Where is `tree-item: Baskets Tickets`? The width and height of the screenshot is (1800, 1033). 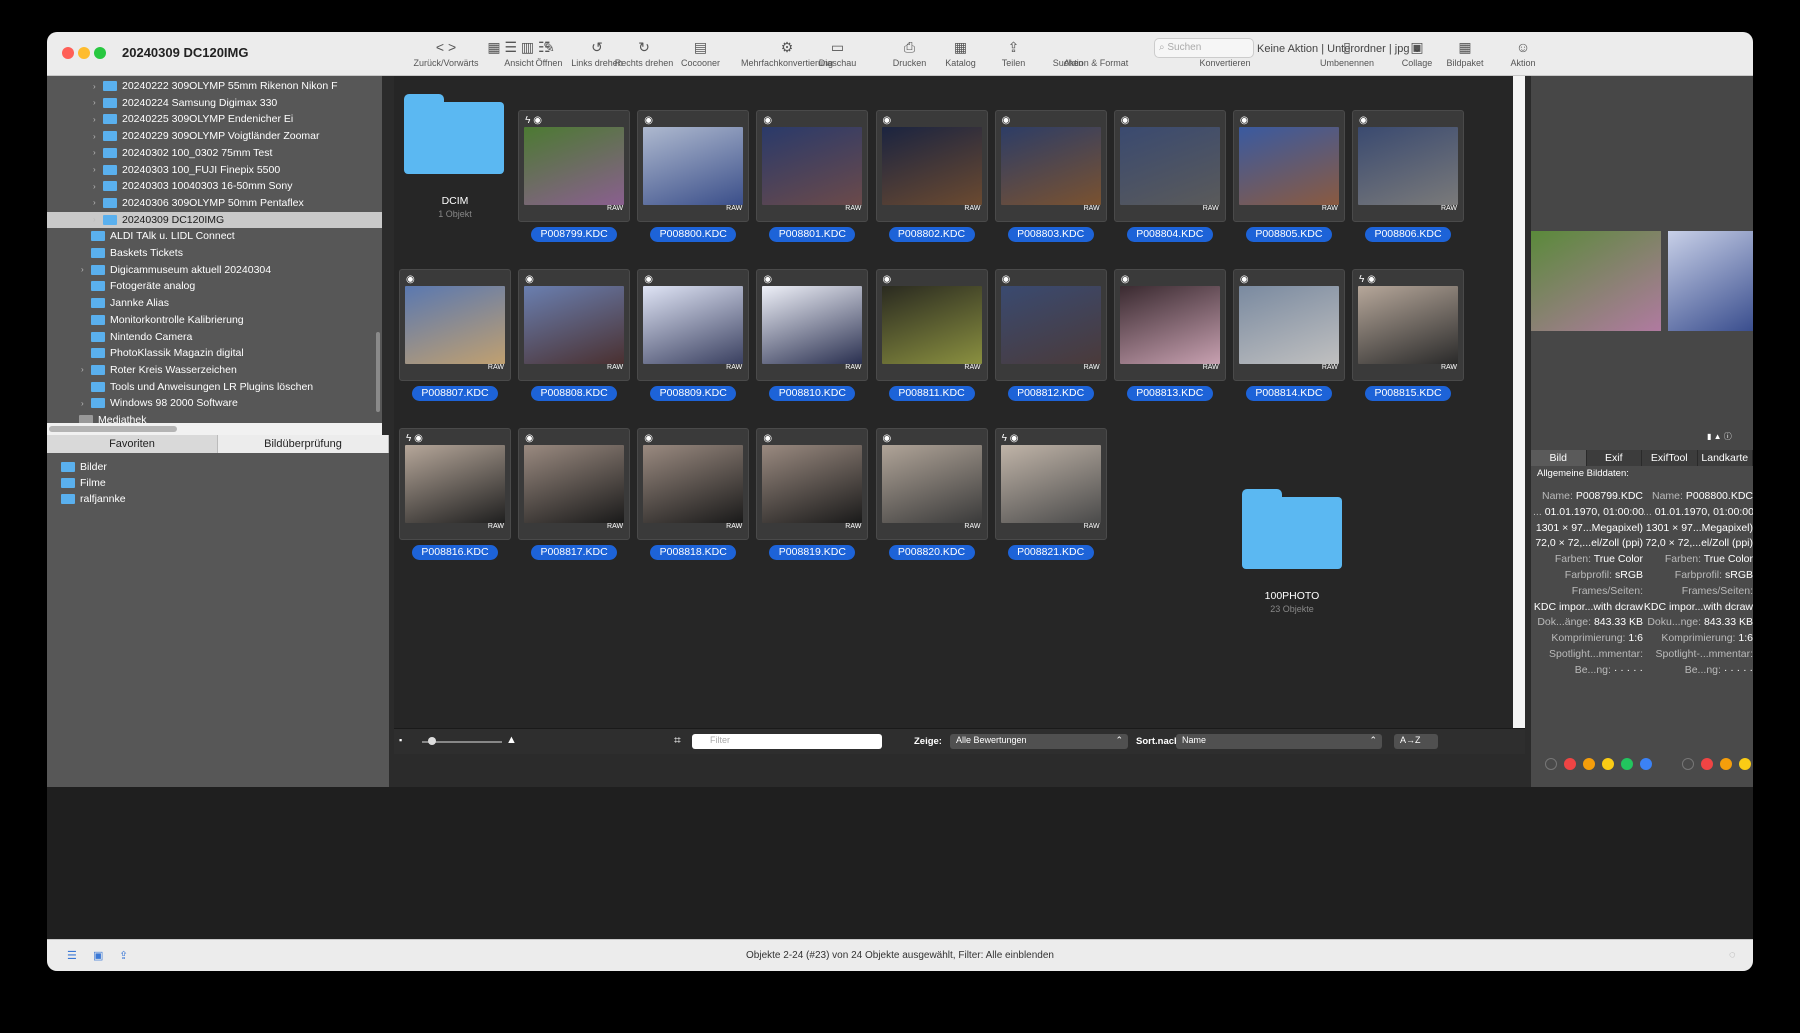
tree-item: Baskets Tickets is located at coordinates (214, 253).